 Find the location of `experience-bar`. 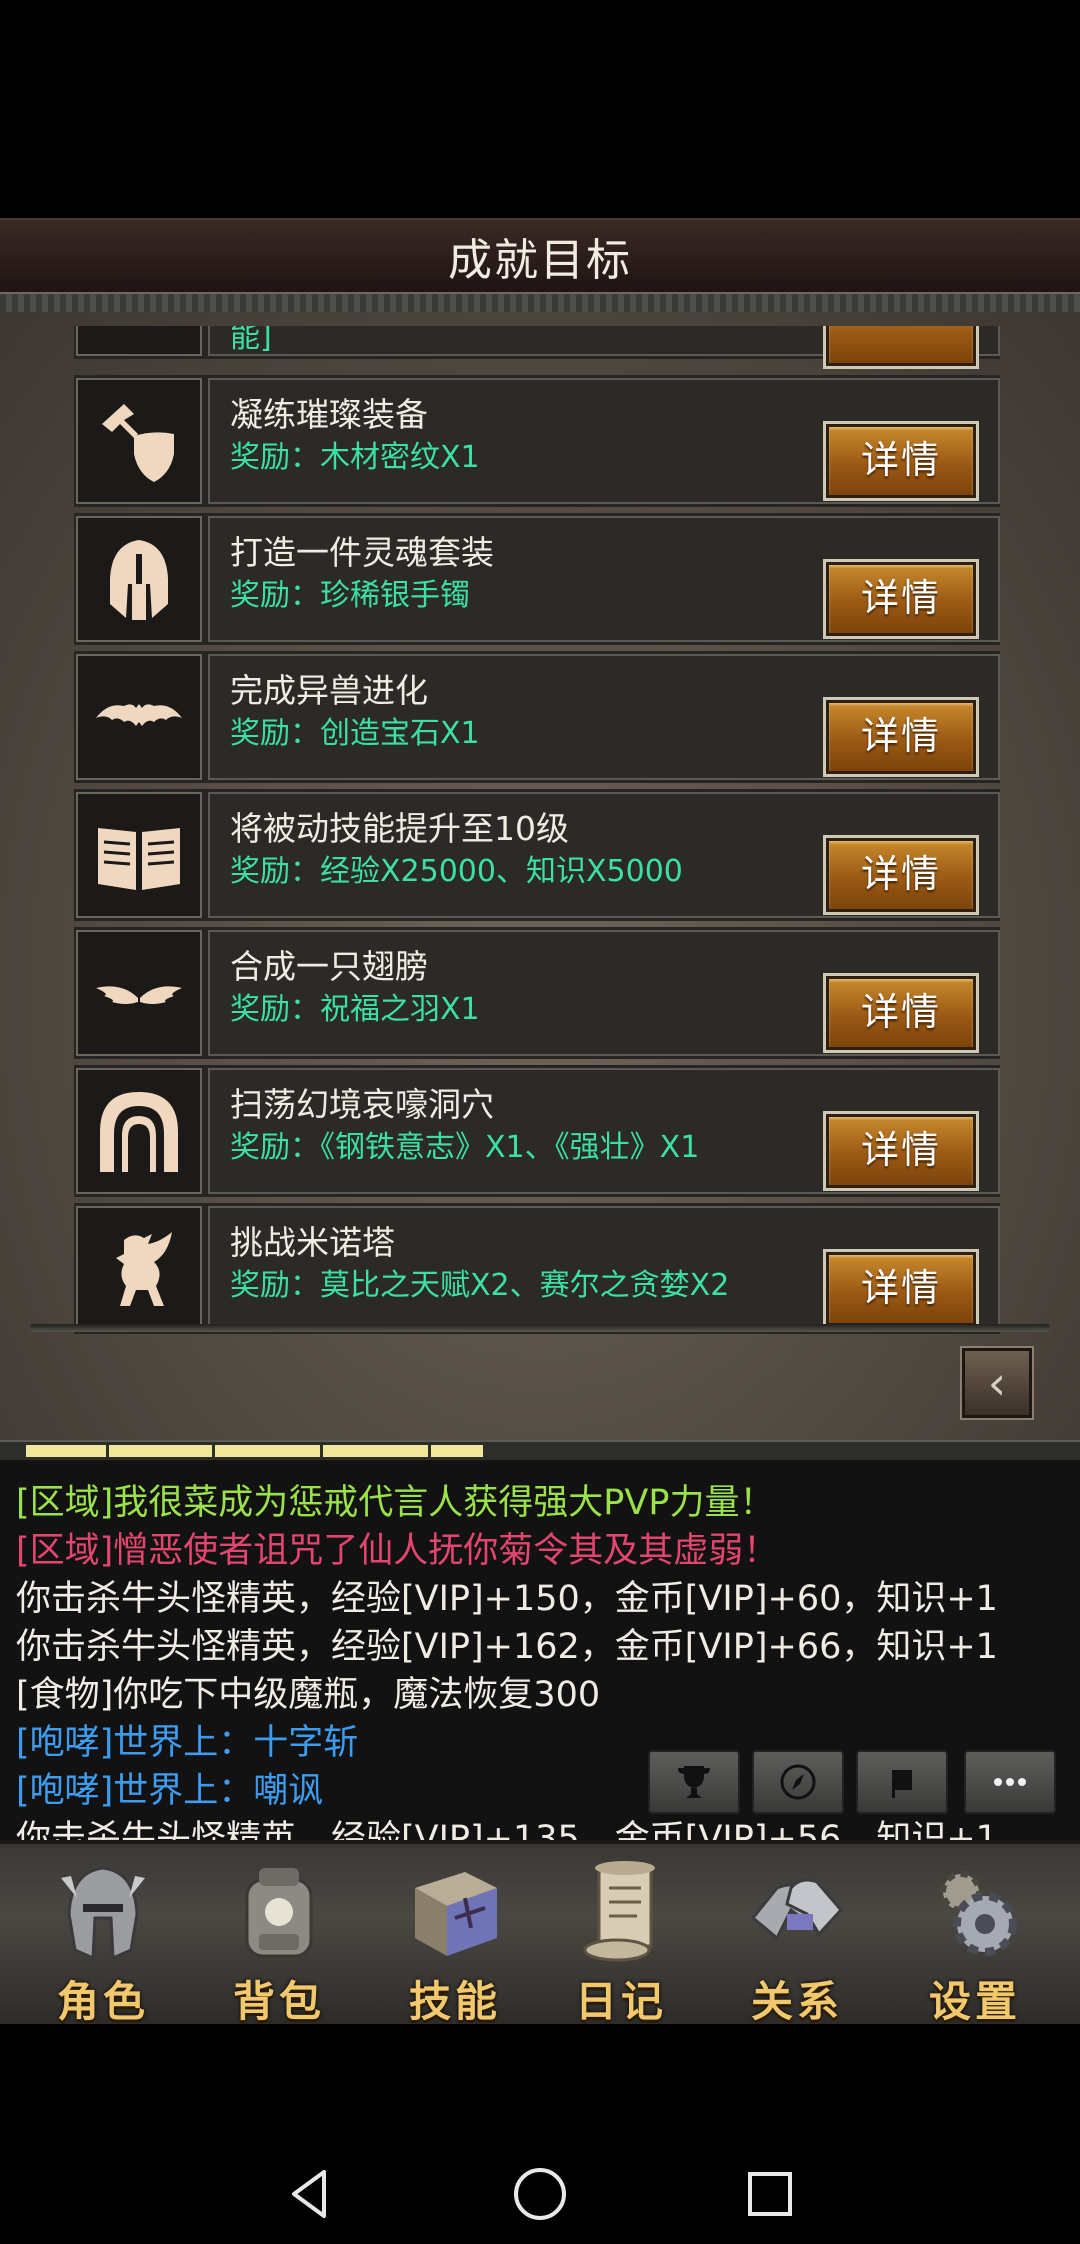

experience-bar is located at coordinates (540, 1451).